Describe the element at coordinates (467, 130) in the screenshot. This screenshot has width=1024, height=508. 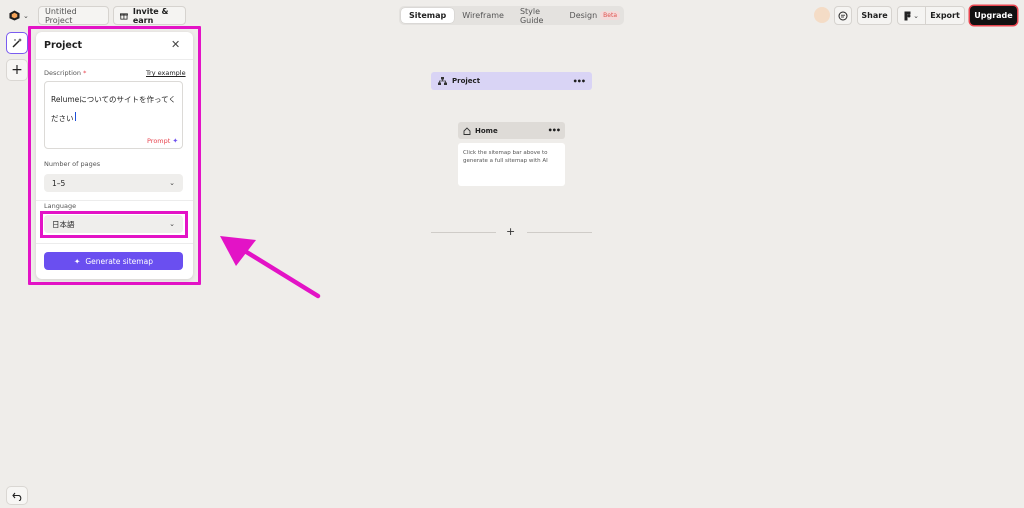
I see `home-icon` at that location.